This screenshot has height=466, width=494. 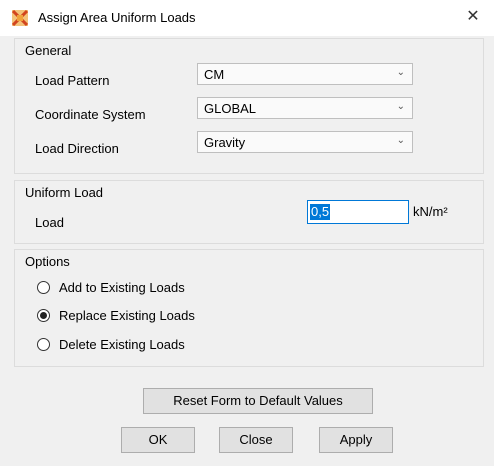 What do you see at coordinates (20, 18) in the screenshot?
I see `etabs-logo-icon` at bounding box center [20, 18].